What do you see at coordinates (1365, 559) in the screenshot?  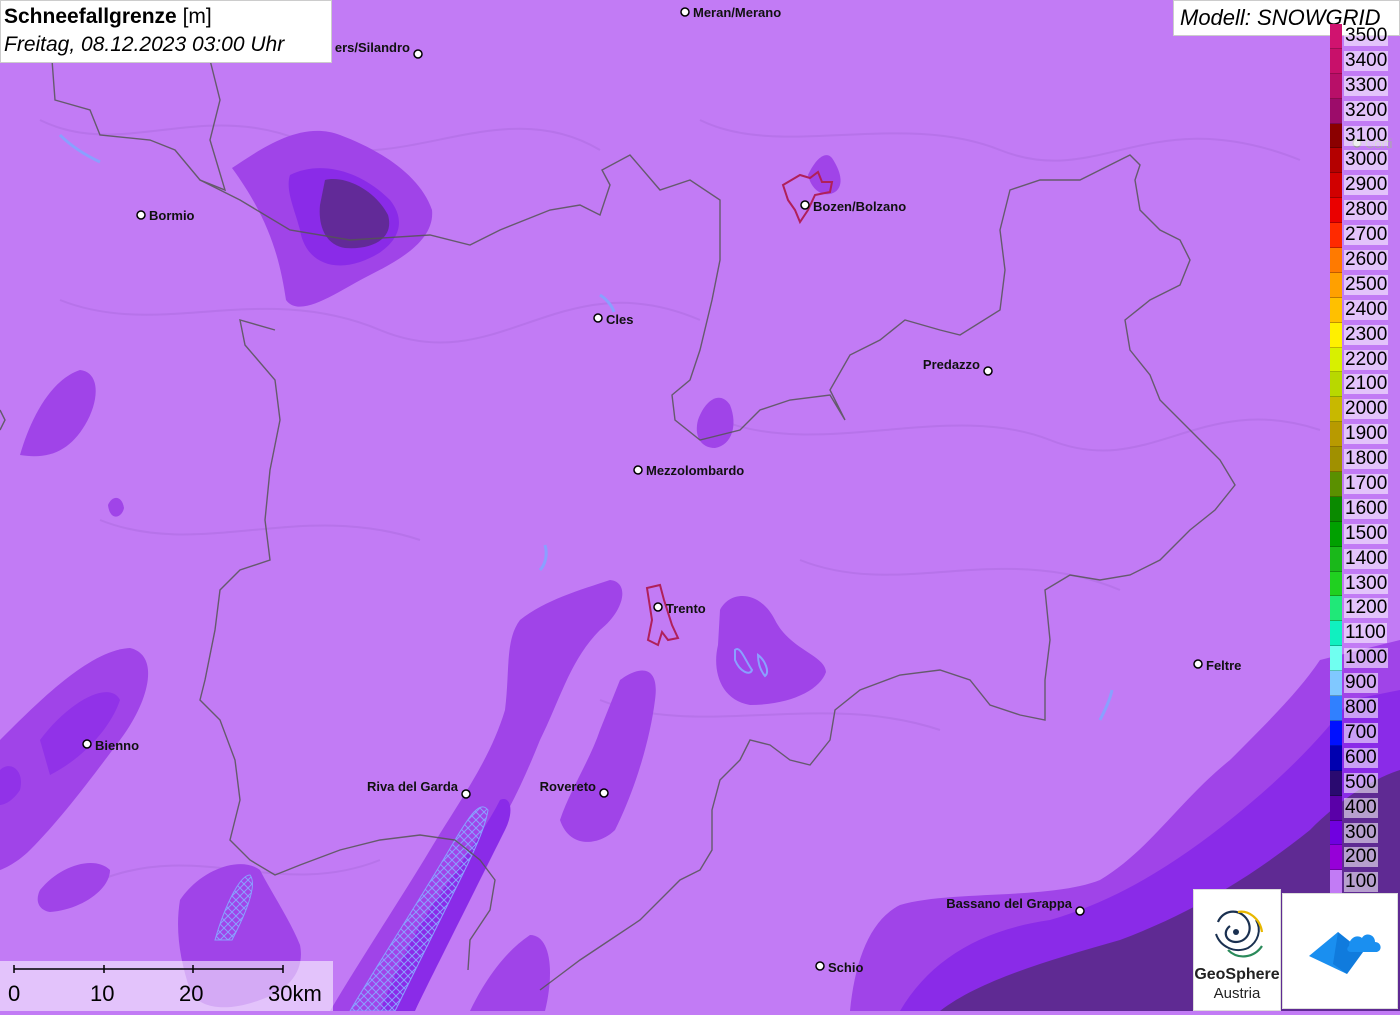 I see `legend-row: 1400` at bounding box center [1365, 559].